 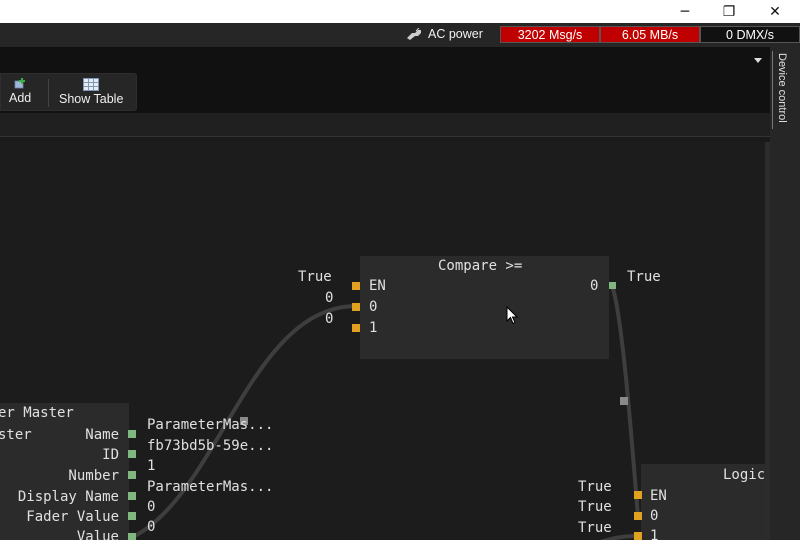 I want to click on fader-output-display-name-label: Display Name, so click(x=68, y=497).